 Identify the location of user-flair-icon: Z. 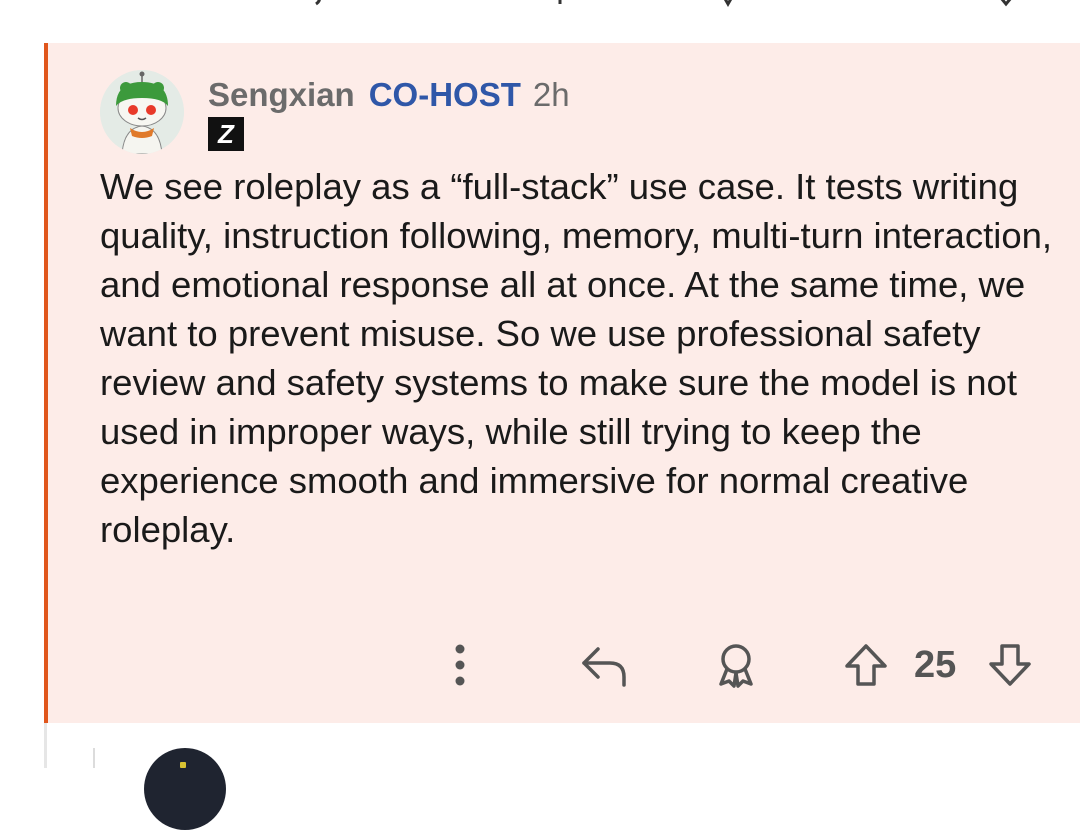
(226, 134).